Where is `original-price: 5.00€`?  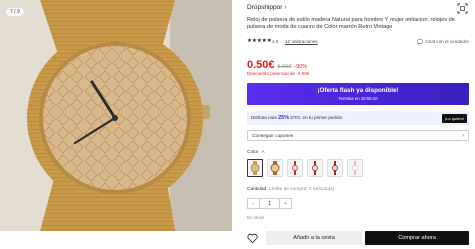
original-price: 5.00€ is located at coordinates (284, 67).